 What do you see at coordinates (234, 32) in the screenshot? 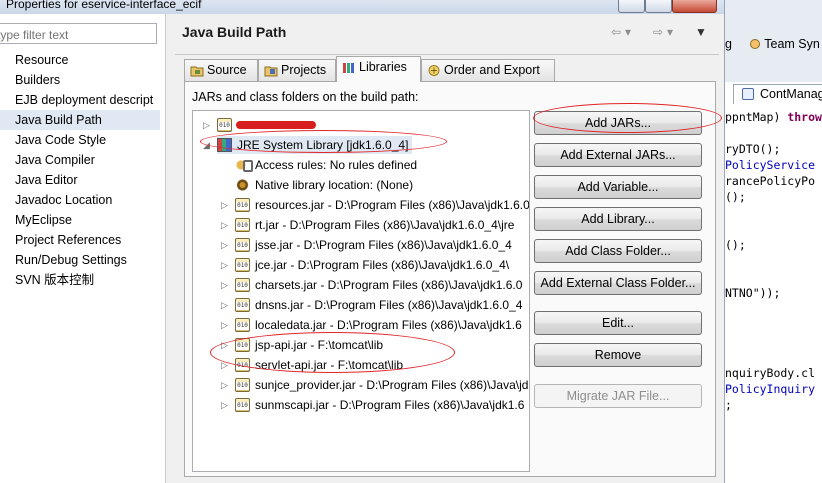
I see `page-title: Java Build Path` at bounding box center [234, 32].